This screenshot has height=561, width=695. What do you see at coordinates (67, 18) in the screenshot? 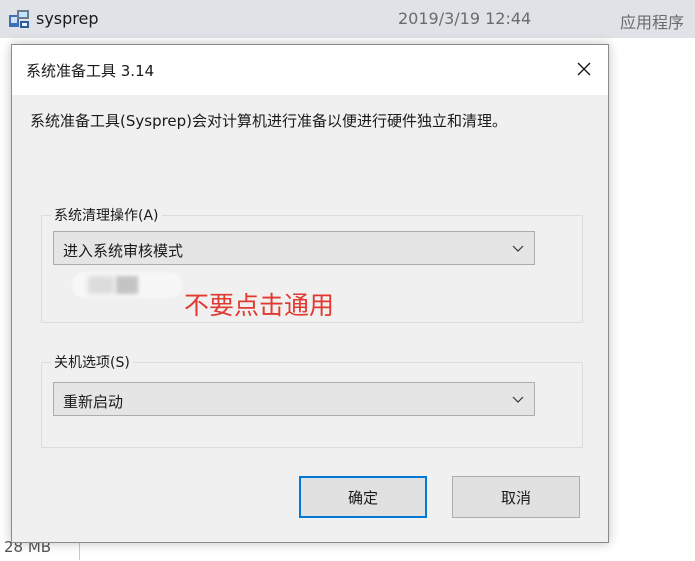
I see `file-name: sysprep` at bounding box center [67, 18].